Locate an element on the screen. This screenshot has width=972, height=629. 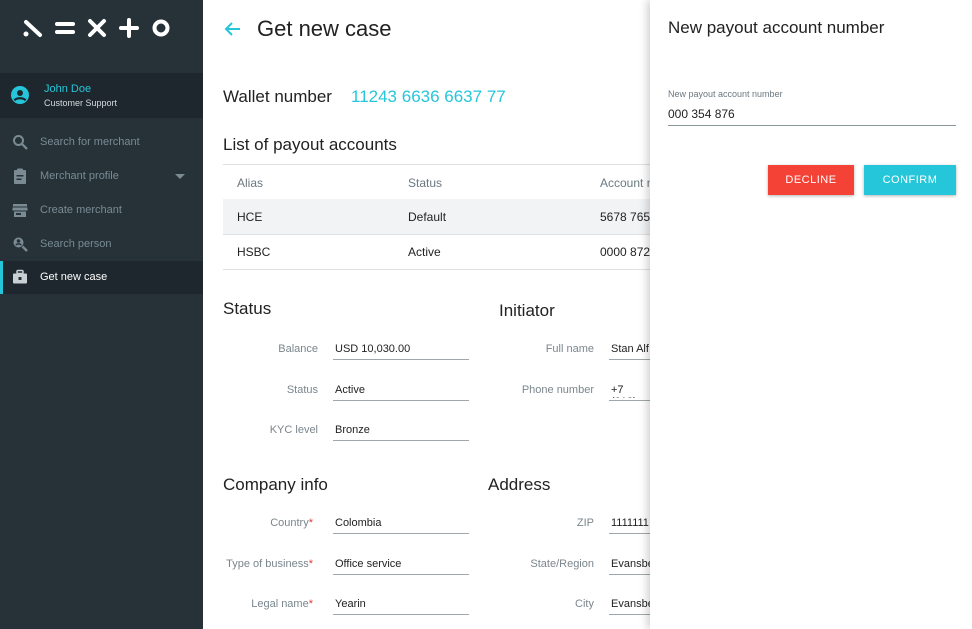
row-account: 5678 765 is located at coordinates (625, 217).